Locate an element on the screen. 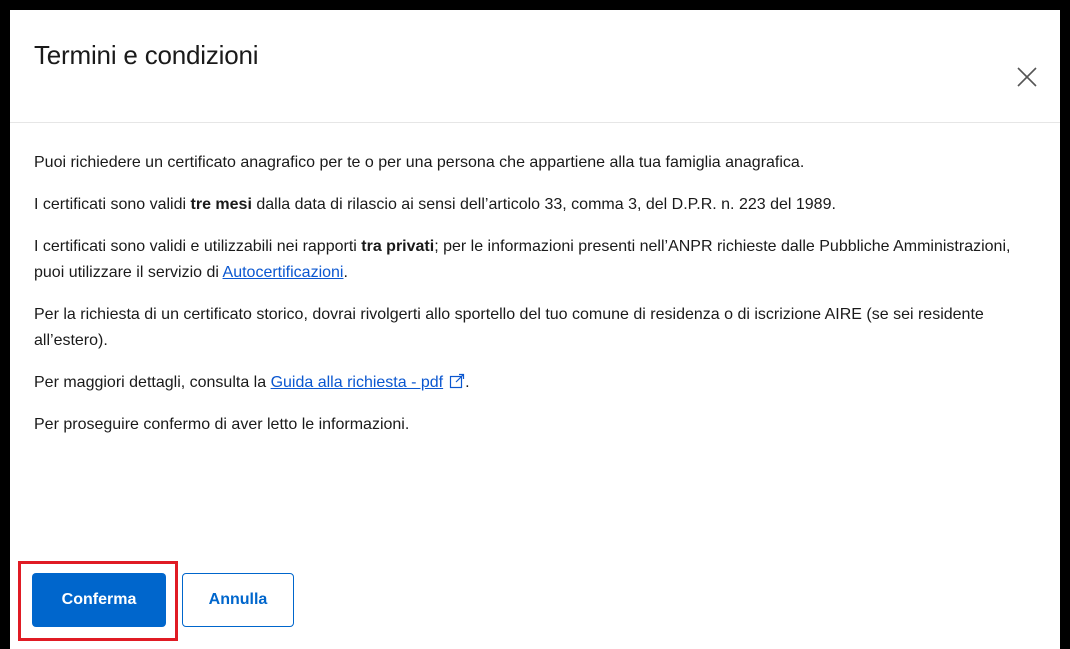 The width and height of the screenshot is (1070, 649). paragraph-2-text-pre: I certificati sono validi is located at coordinates (112, 204).